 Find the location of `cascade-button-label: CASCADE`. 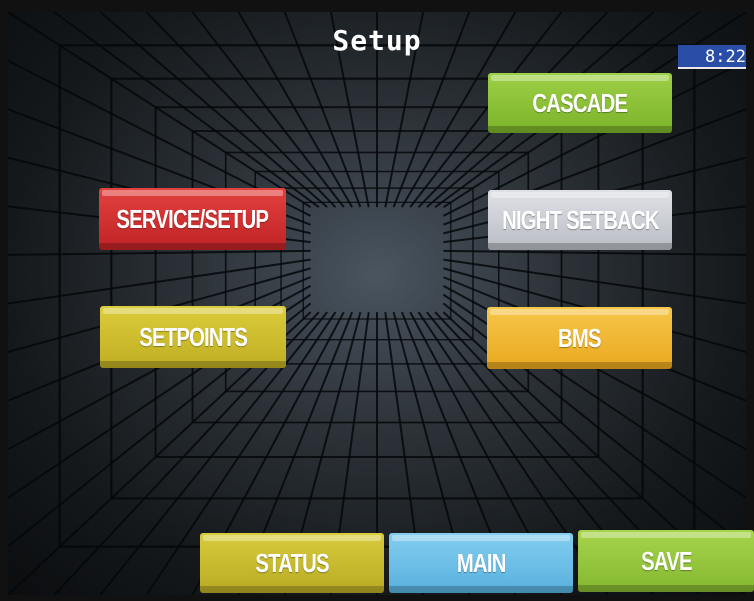

cascade-button-label: CASCADE is located at coordinates (580, 102).